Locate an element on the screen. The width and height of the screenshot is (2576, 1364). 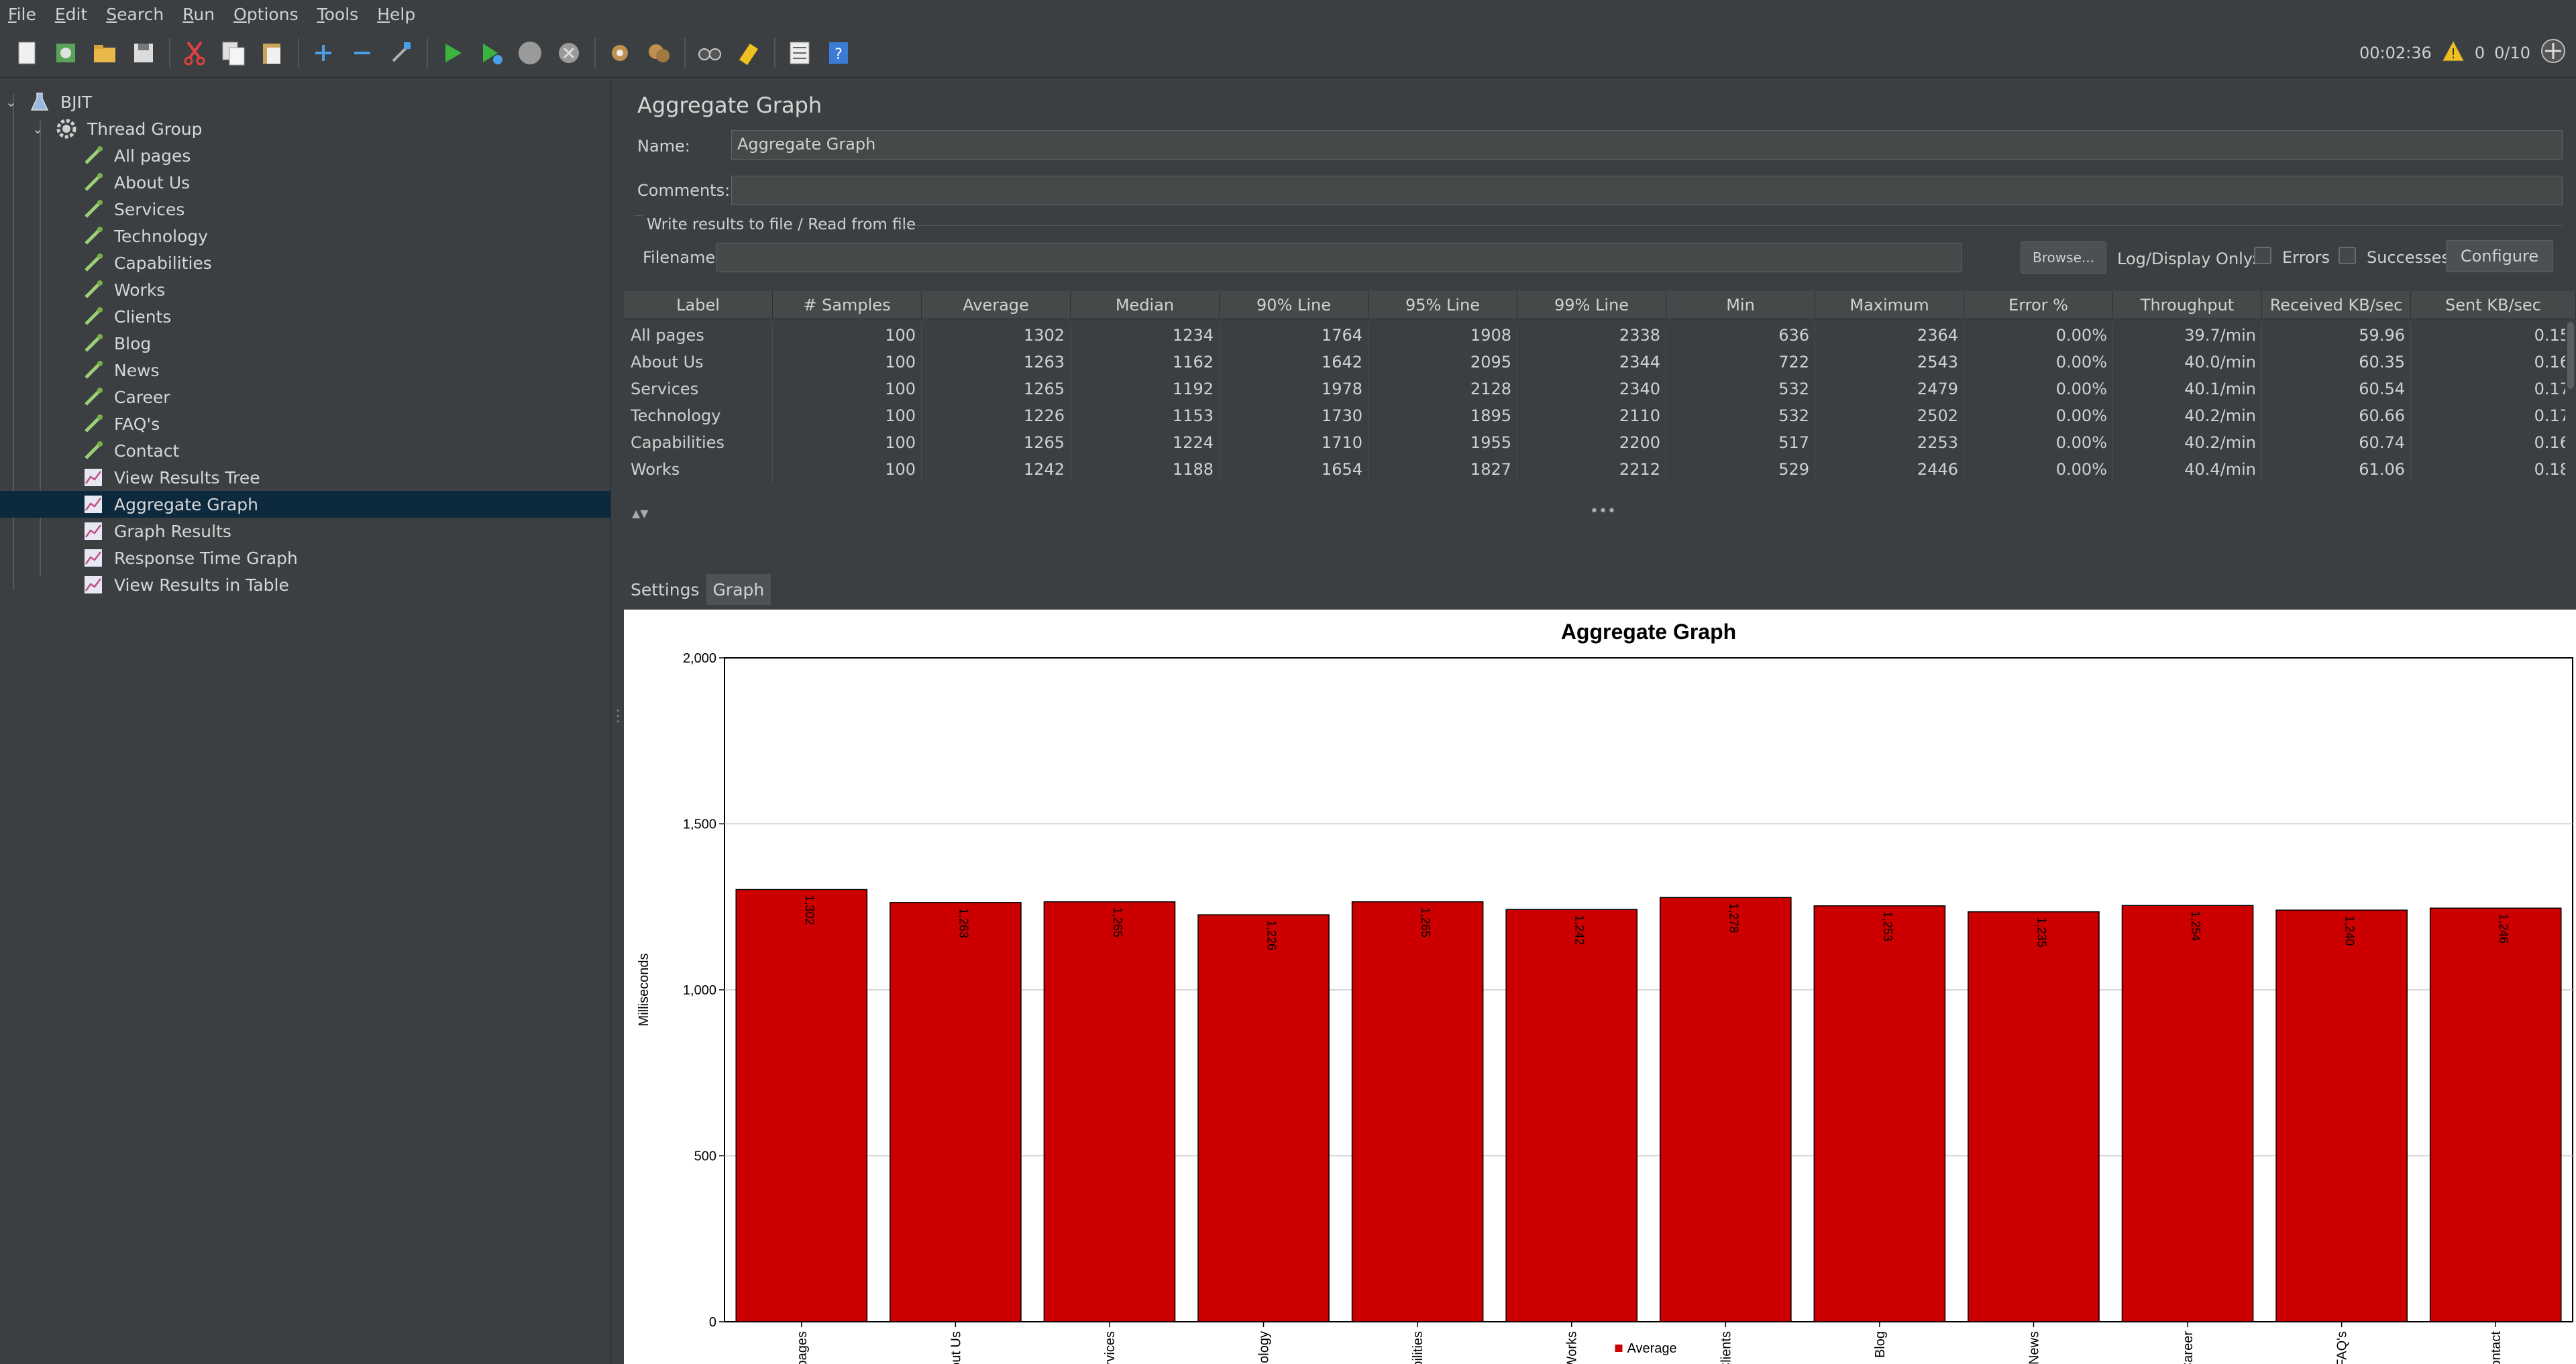
new-icon is located at coordinates (27, 53).